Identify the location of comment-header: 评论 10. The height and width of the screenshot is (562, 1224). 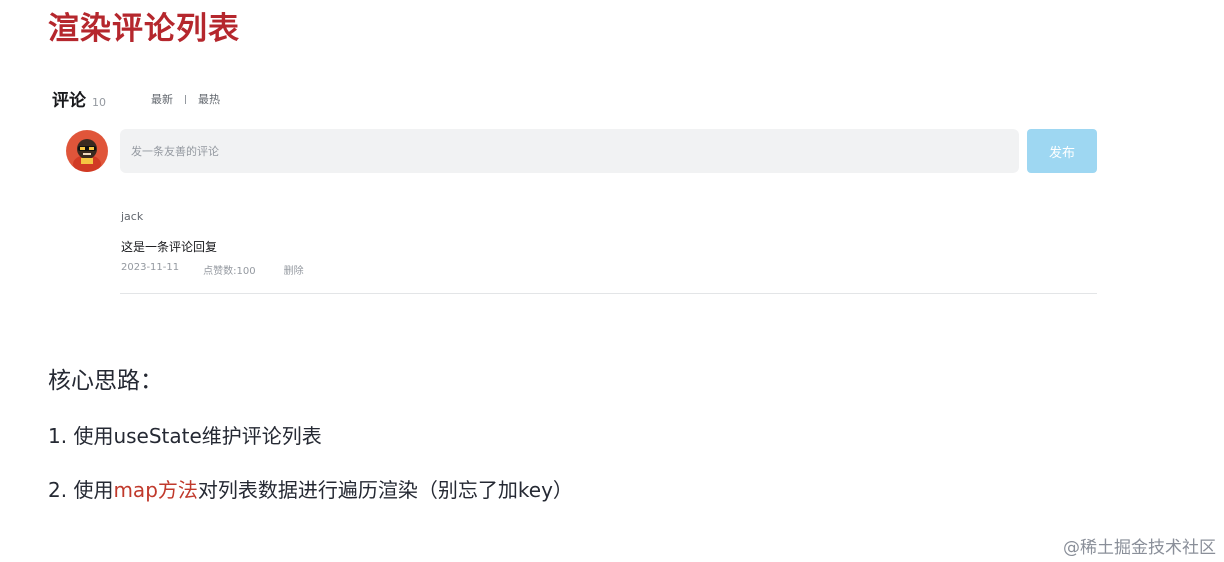
(79, 98).